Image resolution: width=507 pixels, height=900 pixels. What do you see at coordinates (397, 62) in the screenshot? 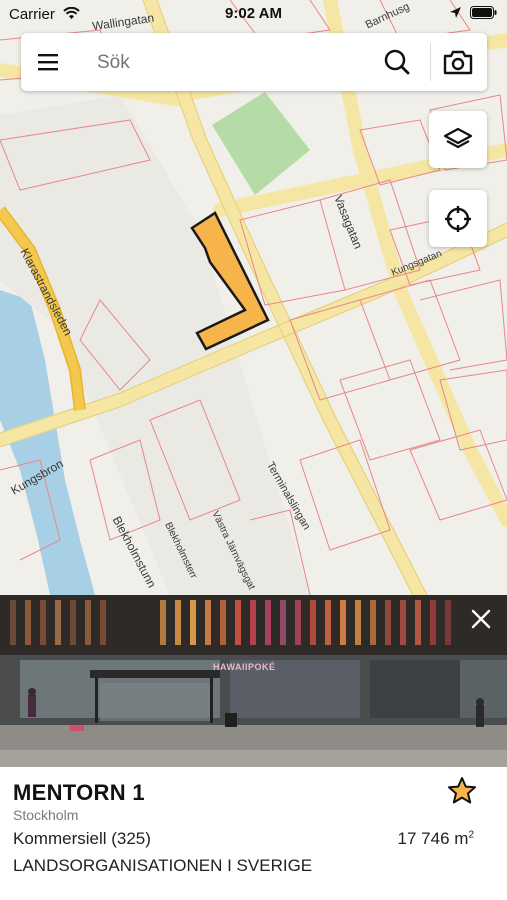
I see `search-icon` at bounding box center [397, 62].